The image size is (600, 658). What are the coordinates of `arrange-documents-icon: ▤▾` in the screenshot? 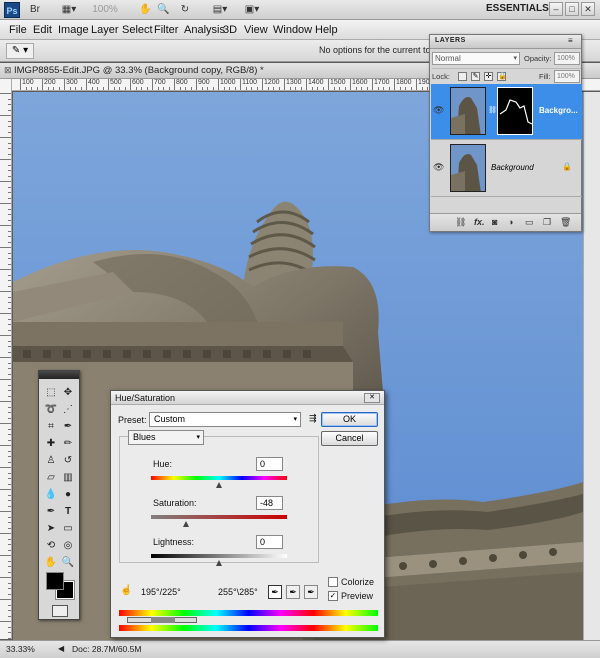 It's located at (220, 10).